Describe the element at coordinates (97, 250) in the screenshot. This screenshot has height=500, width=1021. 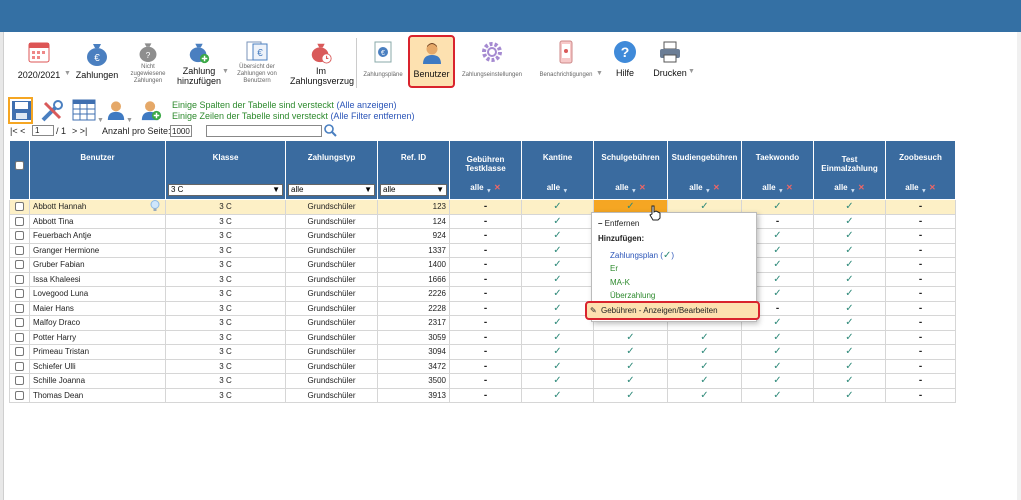
I see `cell-benutzer: Granger Hermione` at that location.